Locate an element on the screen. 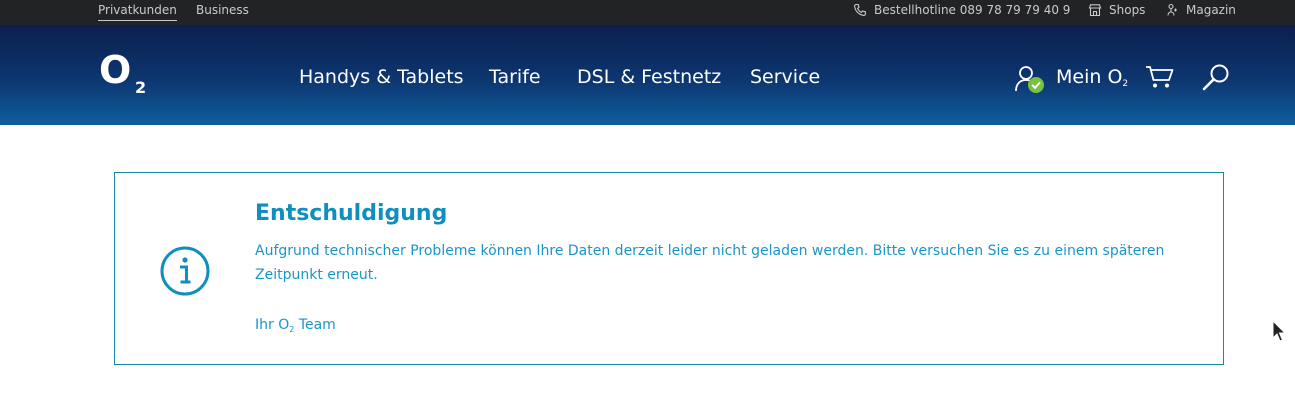  segment-business: Business is located at coordinates (222, 12).